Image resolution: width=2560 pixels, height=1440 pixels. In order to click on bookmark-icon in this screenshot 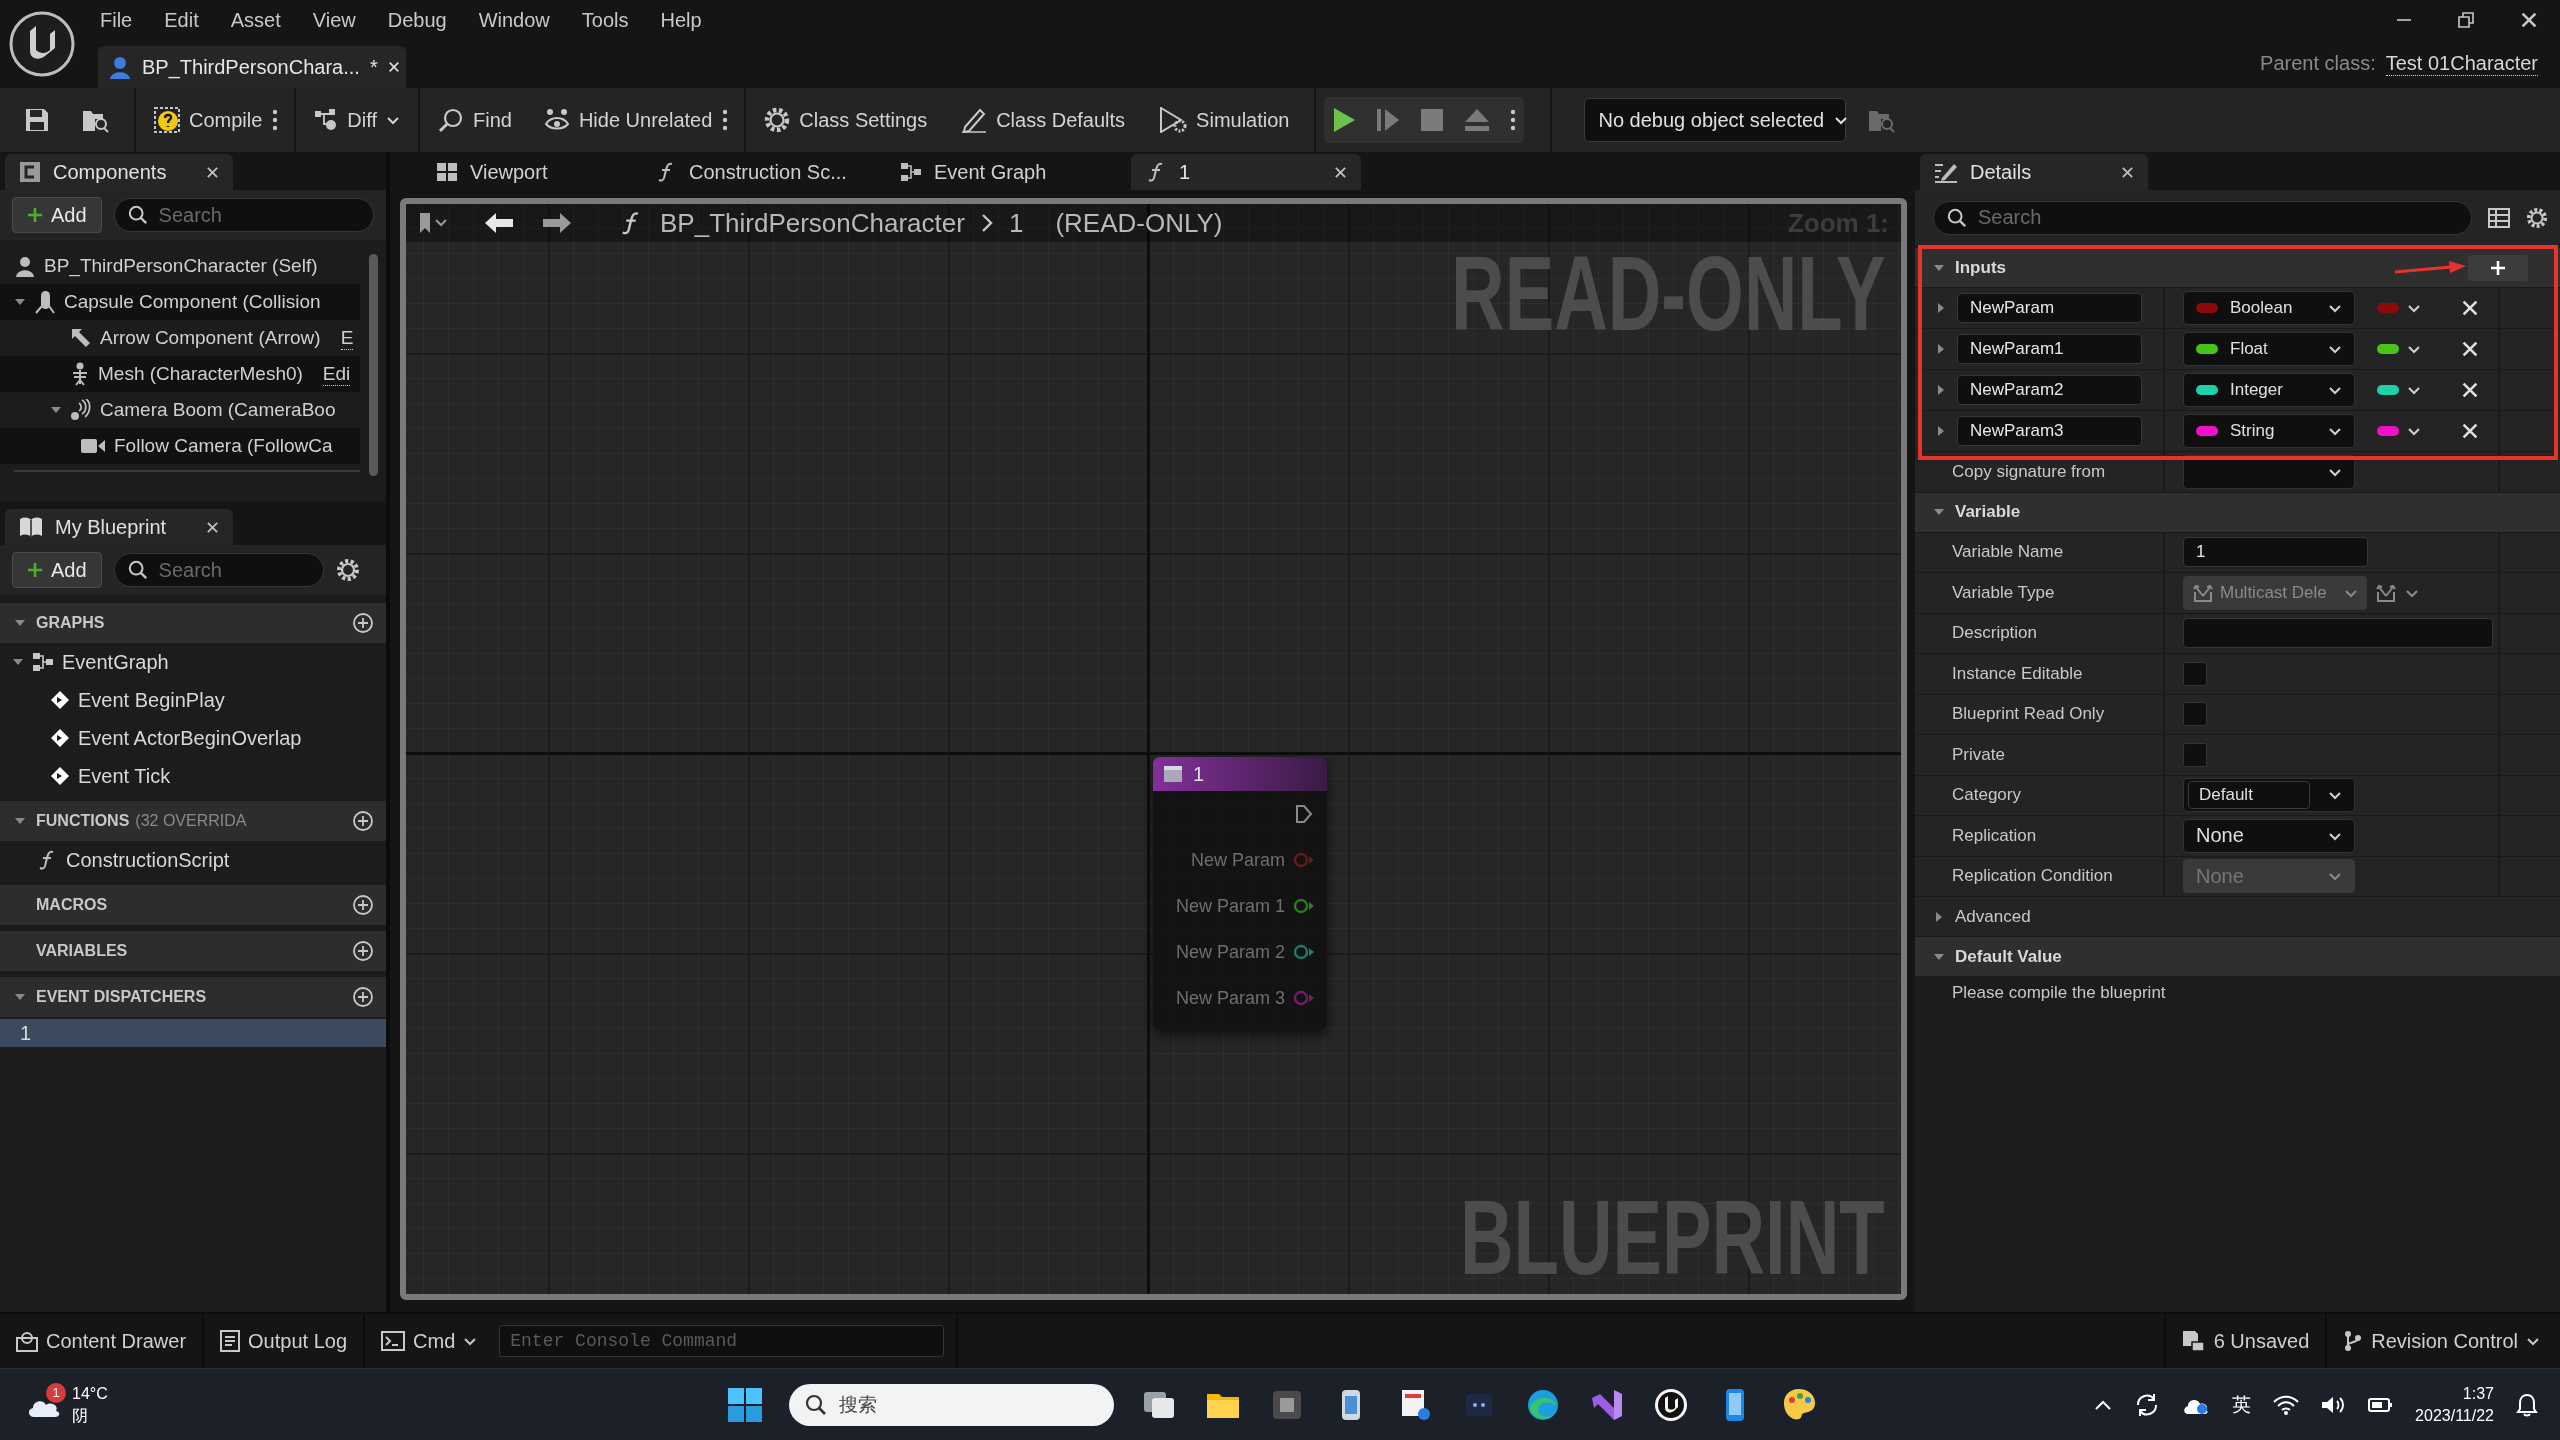, I will do `click(433, 223)`.